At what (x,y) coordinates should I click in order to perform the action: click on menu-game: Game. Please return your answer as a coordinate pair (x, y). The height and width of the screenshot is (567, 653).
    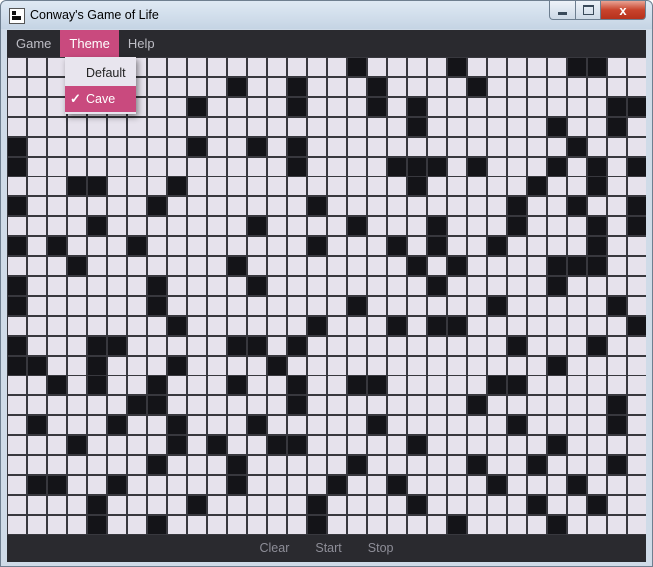
    Looking at the image, I should click on (33, 43).